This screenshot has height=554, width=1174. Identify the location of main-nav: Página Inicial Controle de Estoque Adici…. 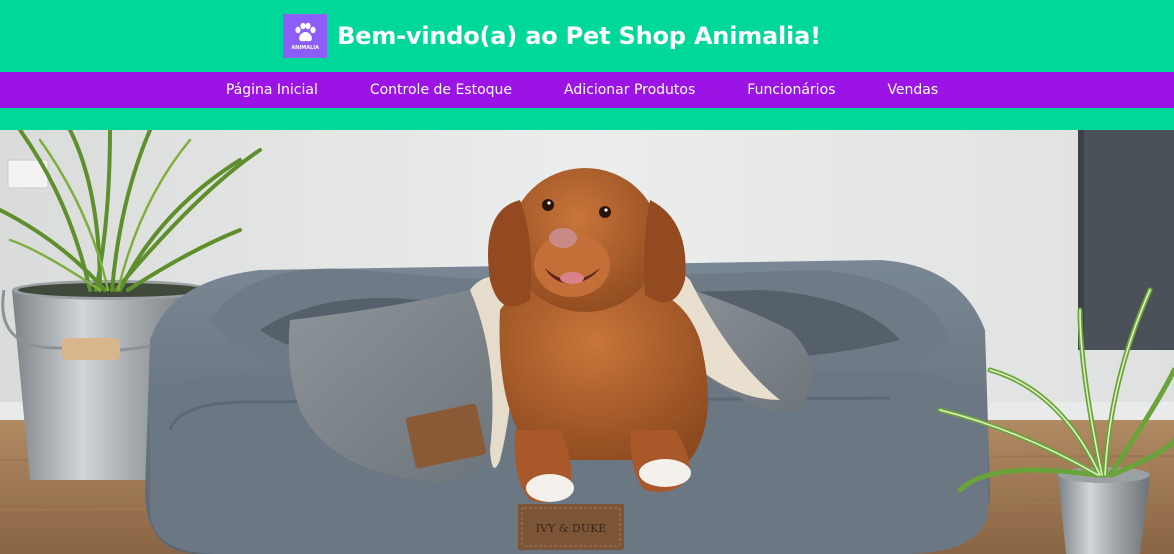
(587, 90).